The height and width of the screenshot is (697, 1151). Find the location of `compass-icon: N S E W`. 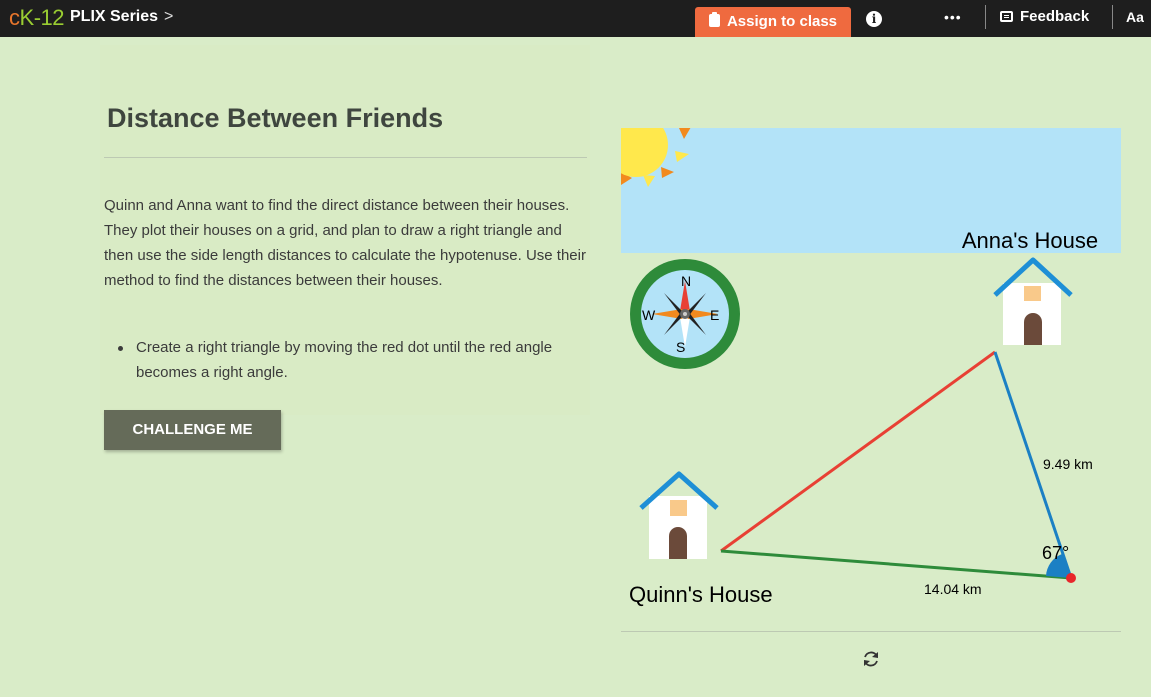

compass-icon: N S E W is located at coordinates (685, 314).